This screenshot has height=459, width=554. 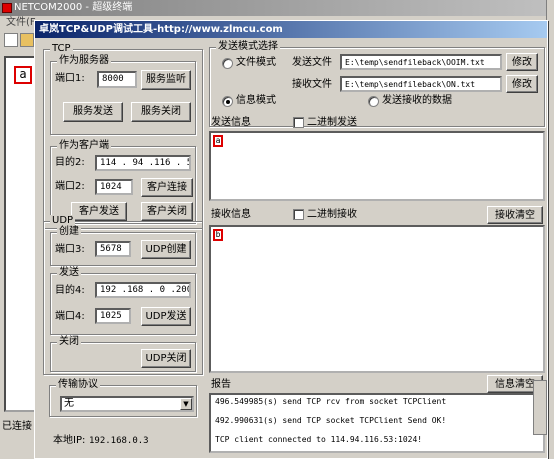 I want to click on udp-close-button: UDP关闭, so click(x=166, y=358).